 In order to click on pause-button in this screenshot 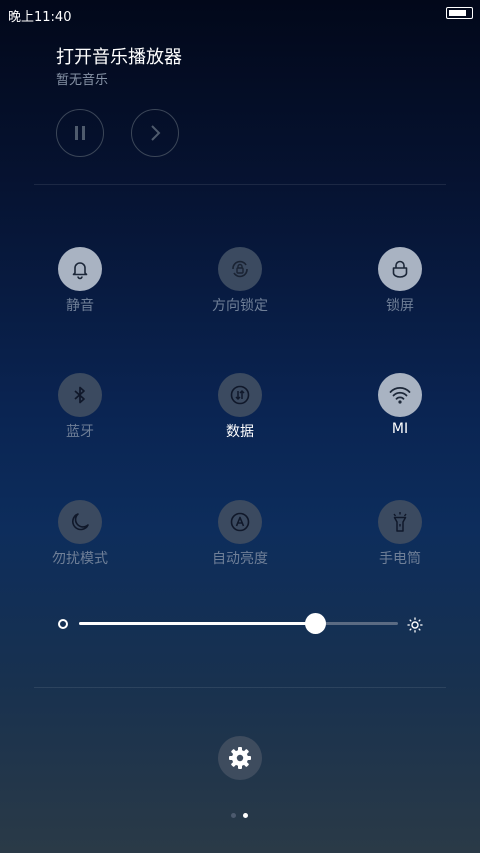, I will do `click(80, 133)`.